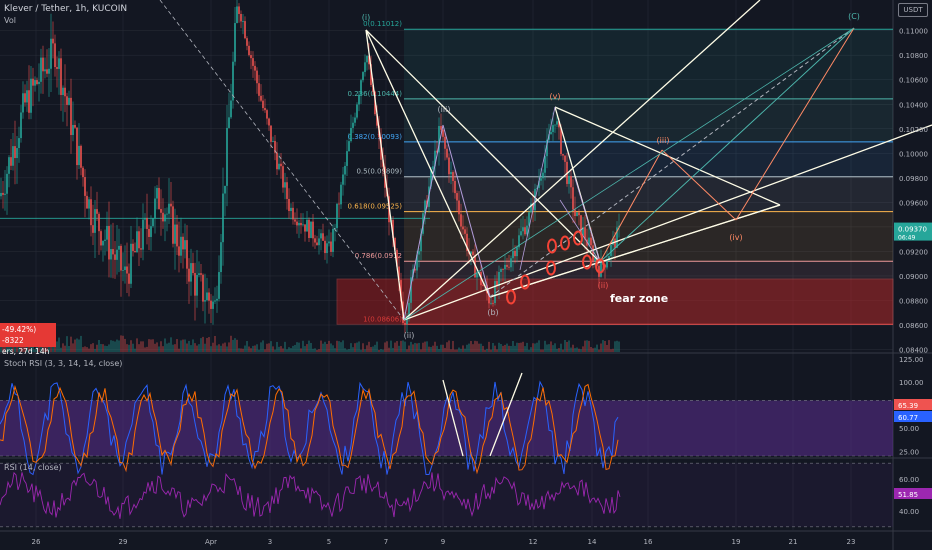 Image resolution: width=932 pixels, height=550 pixels. What do you see at coordinates (123, 542) in the screenshot?
I see `time-tick-label: 29` at bounding box center [123, 542].